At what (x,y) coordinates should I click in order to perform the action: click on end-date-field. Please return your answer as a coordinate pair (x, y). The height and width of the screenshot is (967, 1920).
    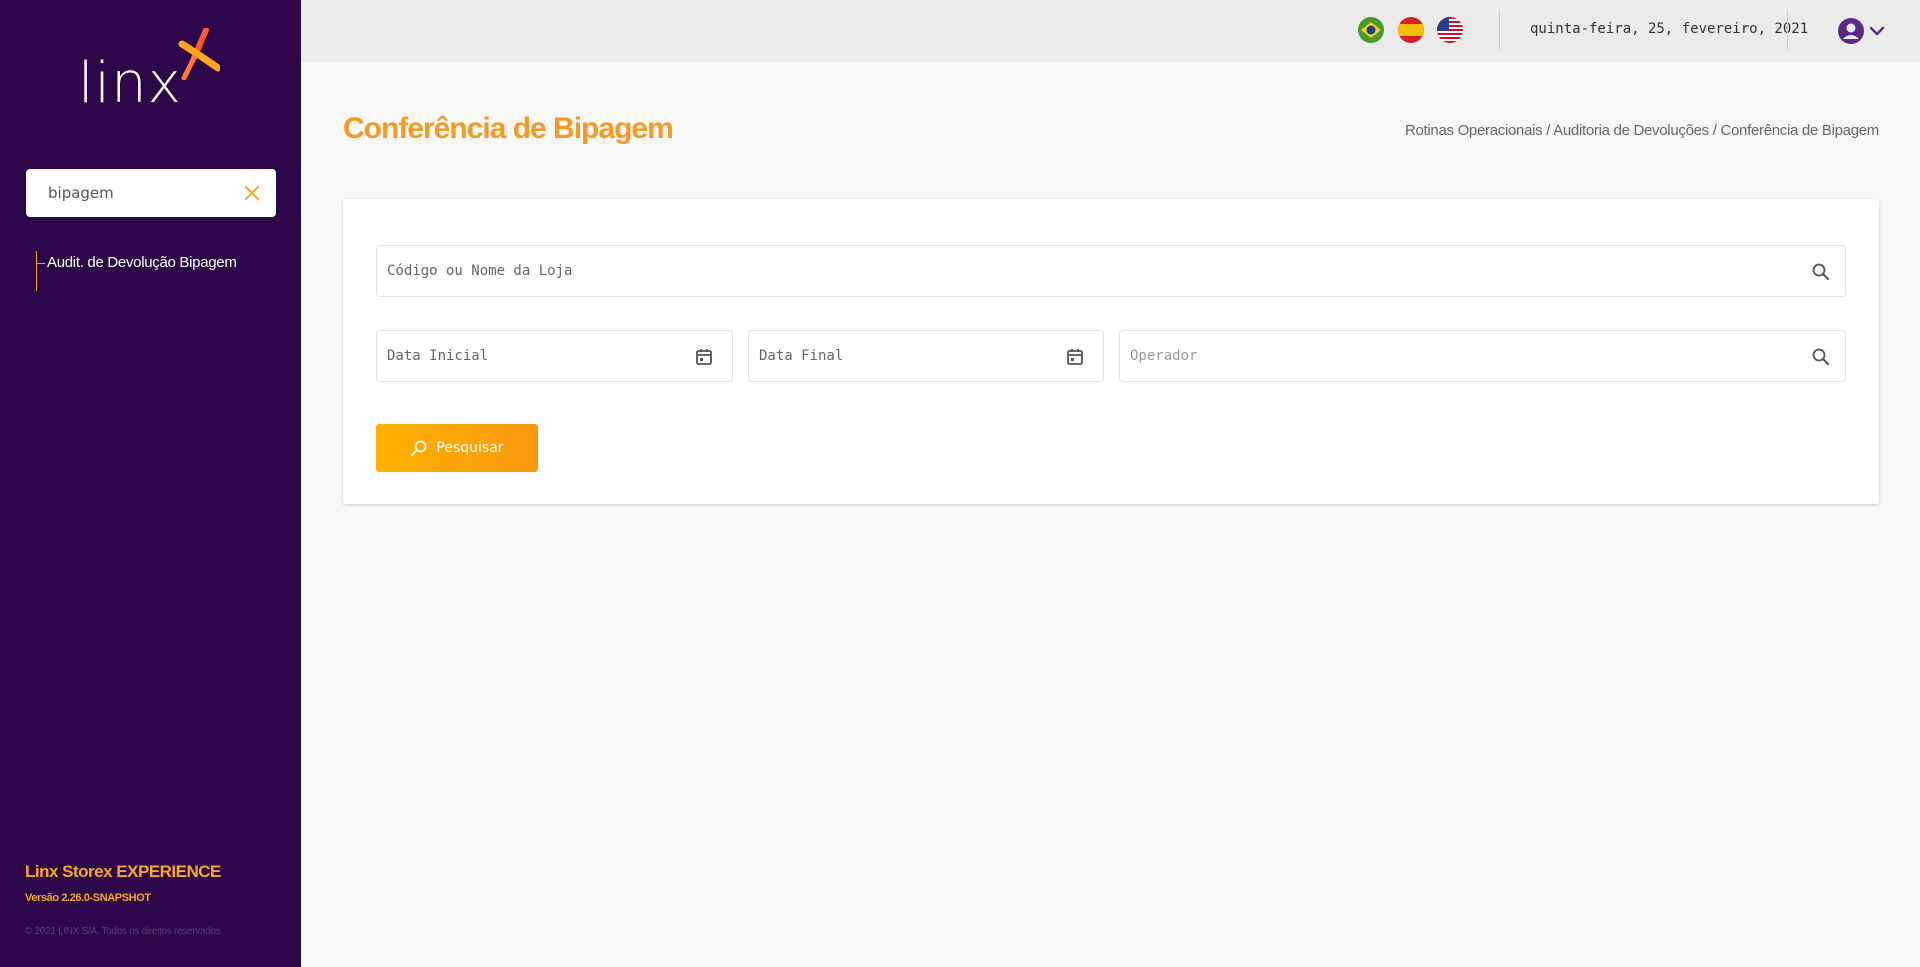
    Looking at the image, I should click on (926, 356).